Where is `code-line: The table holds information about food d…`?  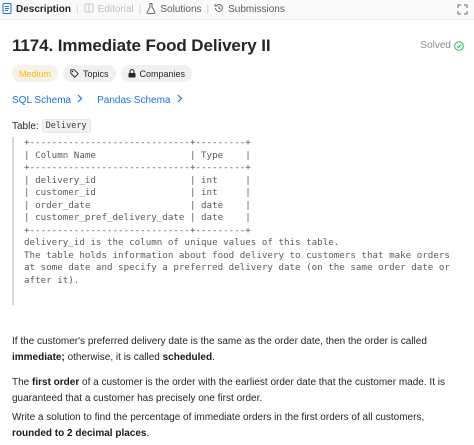
code-line: The table holds information about food d… is located at coordinates (237, 255).